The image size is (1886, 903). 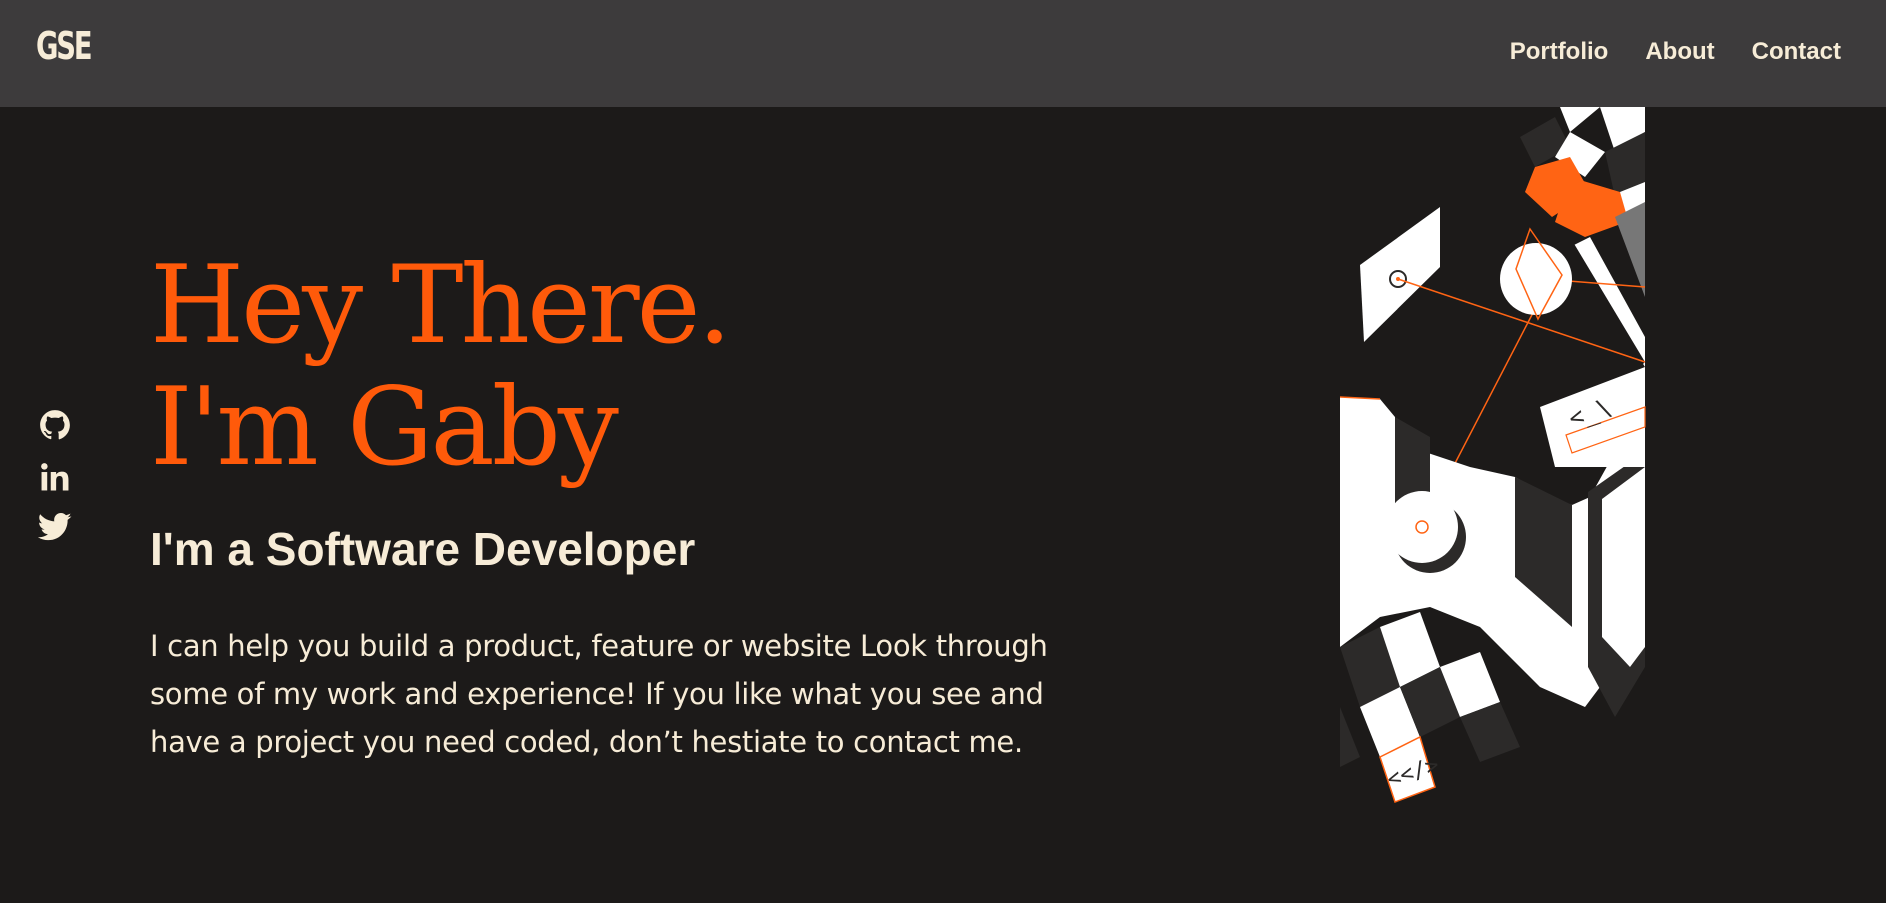 I want to click on top-navbar: GSE Portfolio About Contact, so click(x=943, y=53).